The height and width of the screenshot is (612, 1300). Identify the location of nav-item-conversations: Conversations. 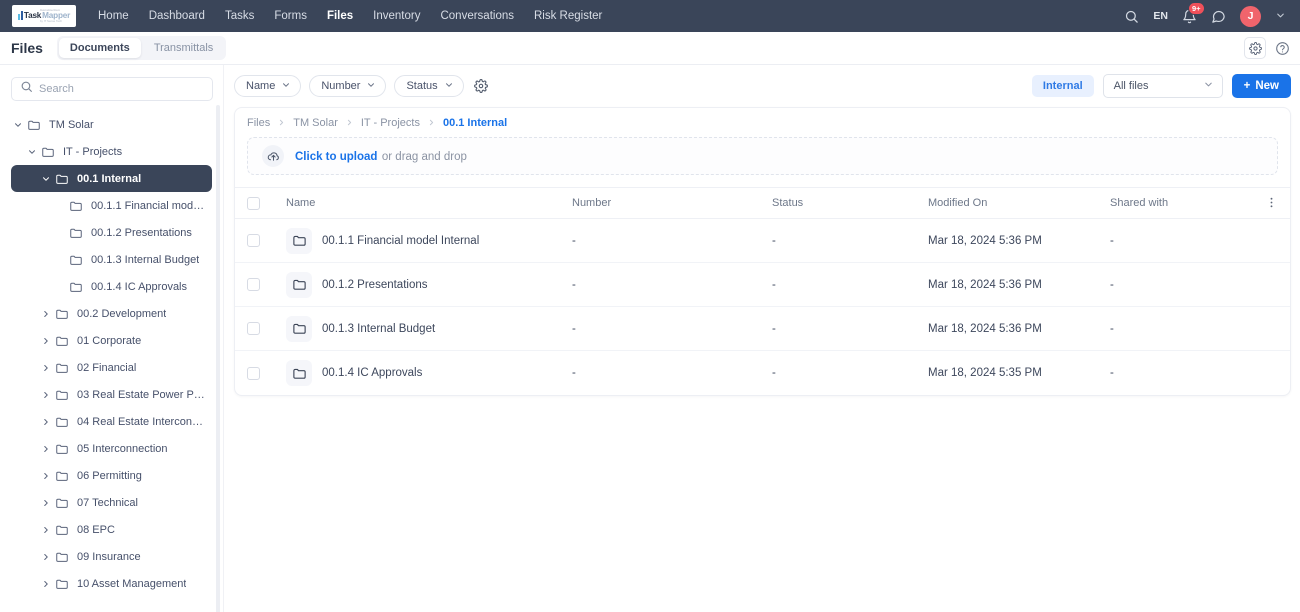
(477, 16).